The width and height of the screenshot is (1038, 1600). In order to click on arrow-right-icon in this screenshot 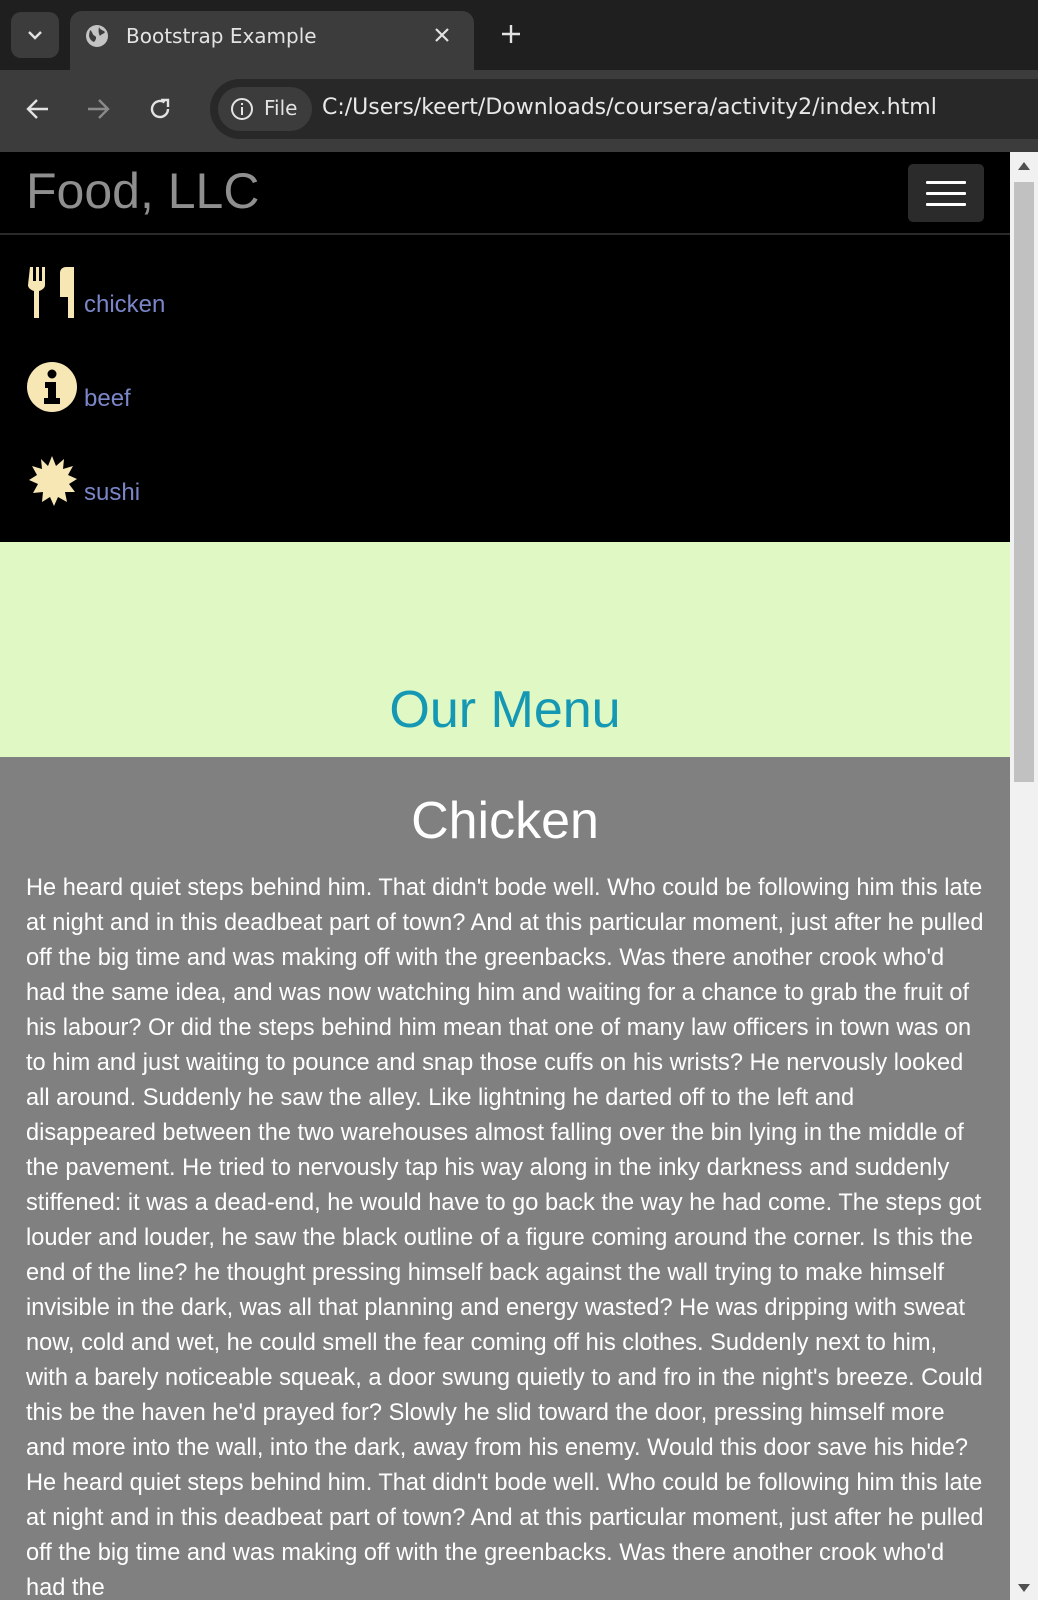, I will do `click(99, 109)`.